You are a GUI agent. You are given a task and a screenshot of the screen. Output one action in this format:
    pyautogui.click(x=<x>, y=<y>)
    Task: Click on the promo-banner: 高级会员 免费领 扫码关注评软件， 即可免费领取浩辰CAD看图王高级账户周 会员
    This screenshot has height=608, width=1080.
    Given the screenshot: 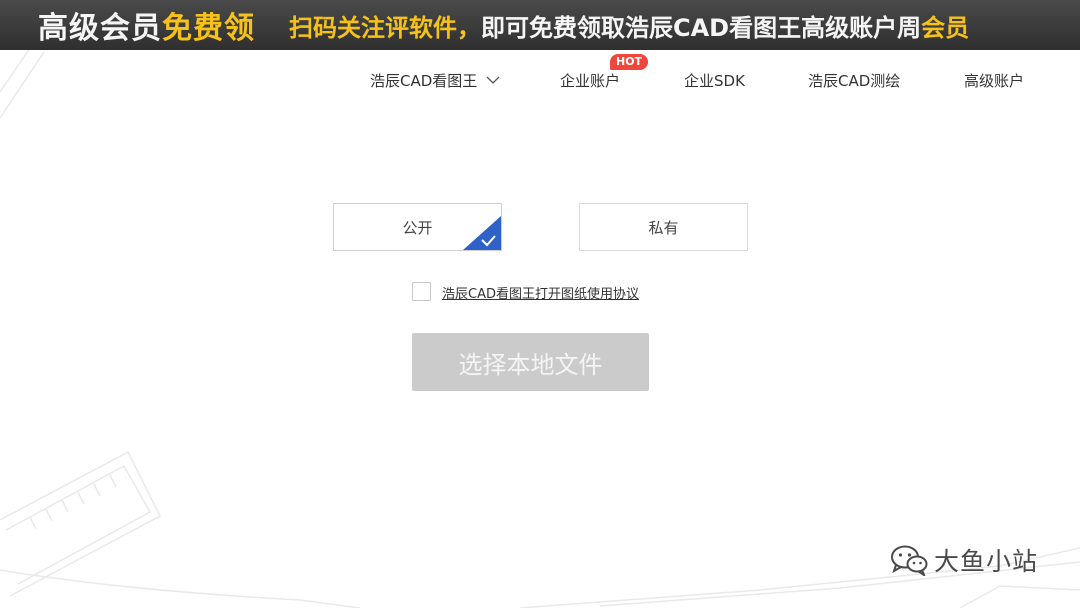 What is the action you would take?
    pyautogui.click(x=540, y=25)
    